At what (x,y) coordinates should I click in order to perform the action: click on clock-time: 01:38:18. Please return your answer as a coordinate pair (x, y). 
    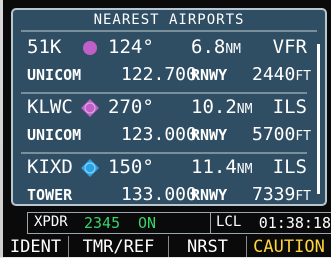
    Looking at the image, I should click on (294, 223).